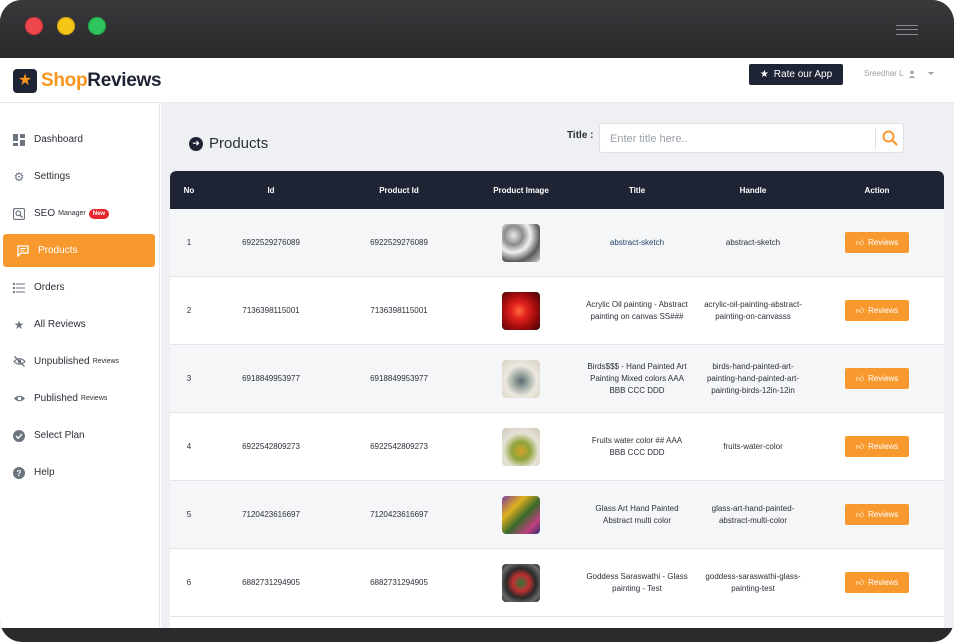 Image resolution: width=954 pixels, height=642 pixels. What do you see at coordinates (196, 143) in the screenshot?
I see `arrow-right-circle-icon: ➜` at bounding box center [196, 143].